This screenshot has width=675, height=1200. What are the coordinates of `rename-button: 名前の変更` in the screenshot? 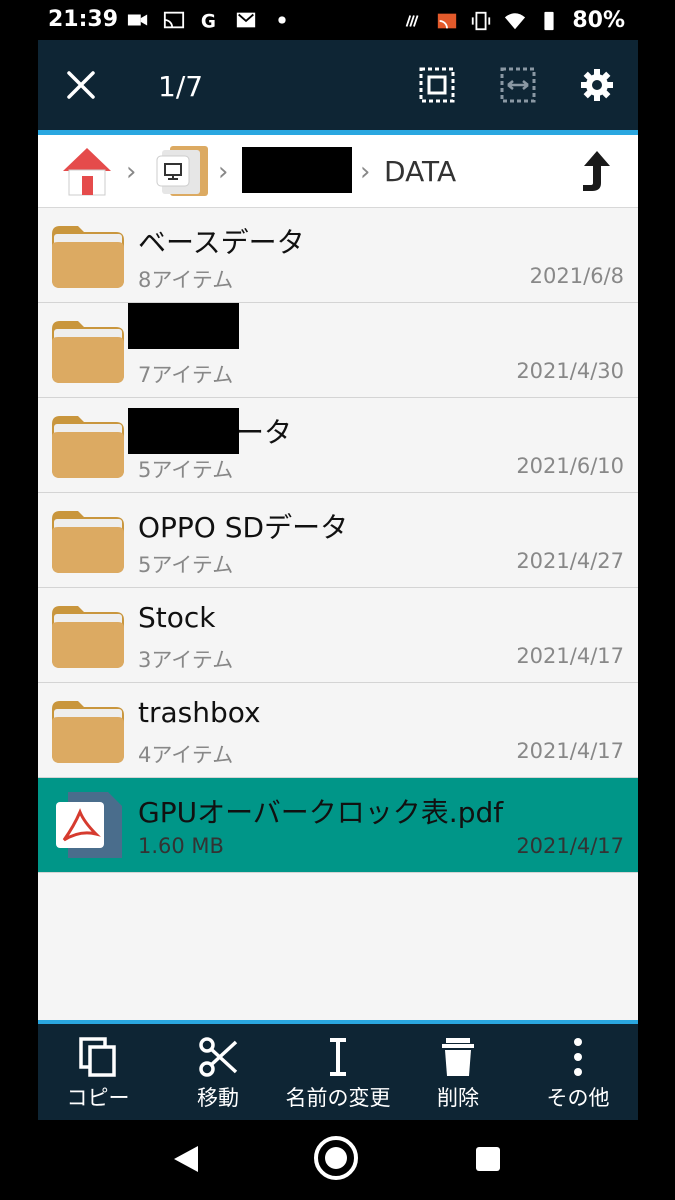 It's located at (338, 1072).